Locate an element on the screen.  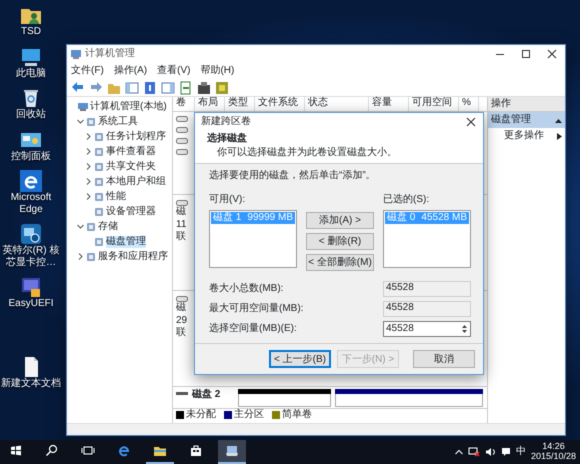
clock-time: 14:26 is located at coordinates (553, 447).